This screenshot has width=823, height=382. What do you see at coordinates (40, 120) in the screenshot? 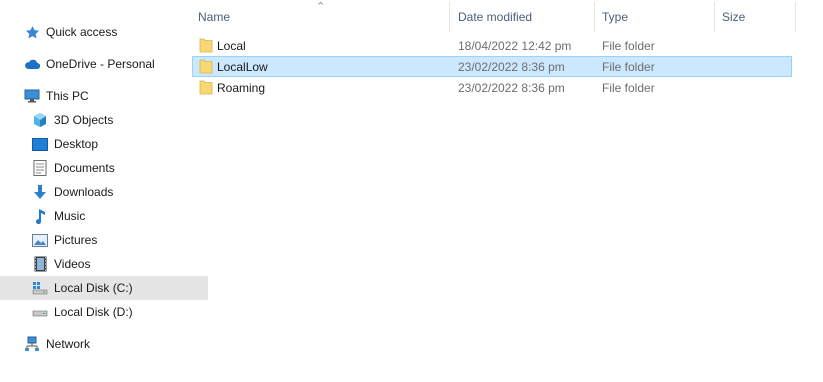
I see `cube-icon` at bounding box center [40, 120].